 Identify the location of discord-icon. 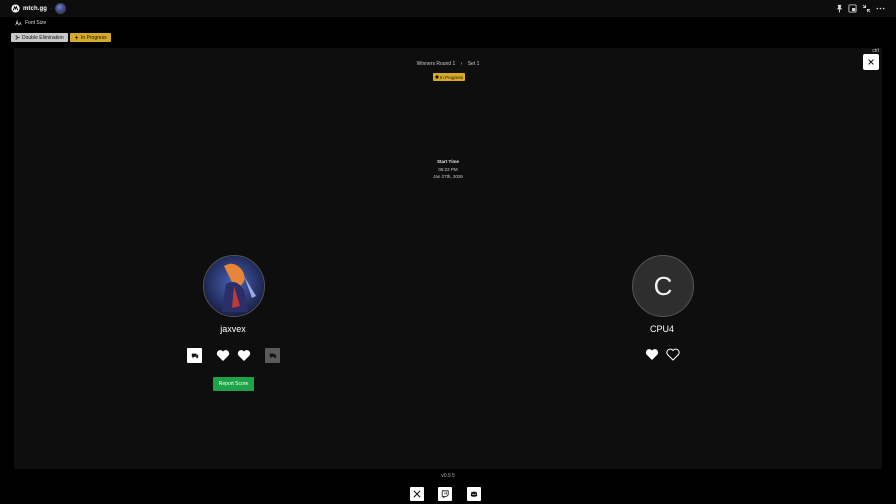
(474, 494).